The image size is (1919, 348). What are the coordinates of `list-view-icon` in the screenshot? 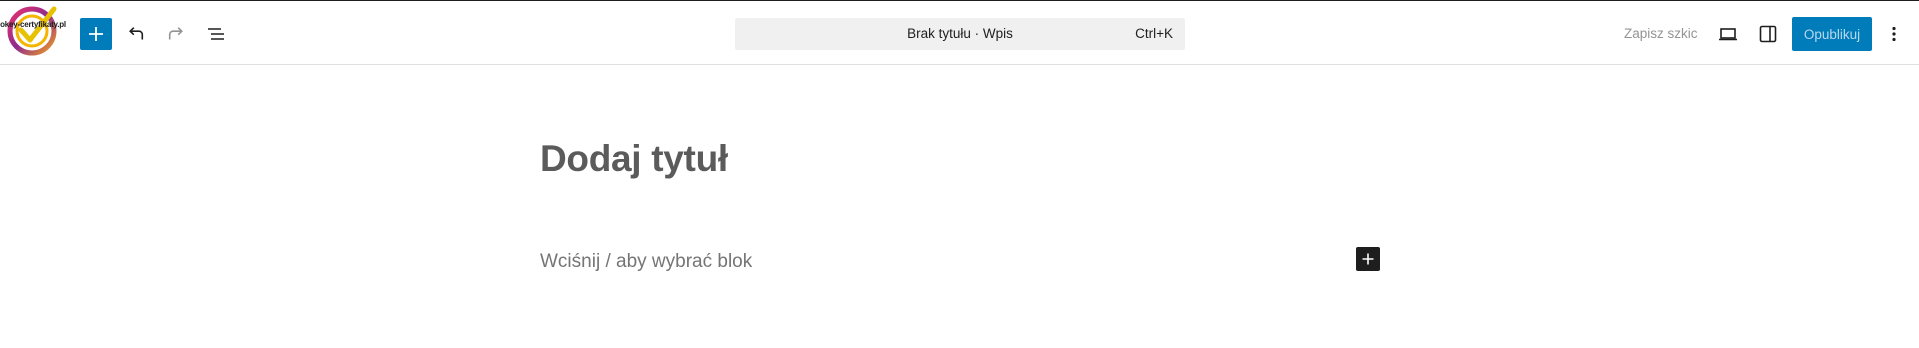 It's located at (216, 34).